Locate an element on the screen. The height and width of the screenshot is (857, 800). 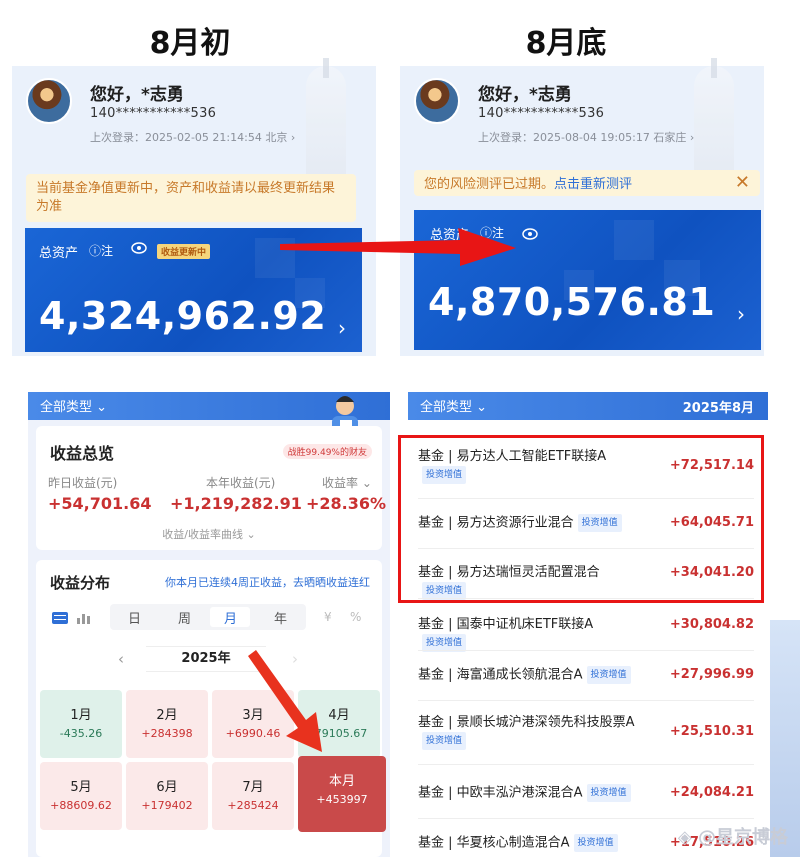
yesterday-label: 昨日收益(元) is located at coordinates (83, 483).